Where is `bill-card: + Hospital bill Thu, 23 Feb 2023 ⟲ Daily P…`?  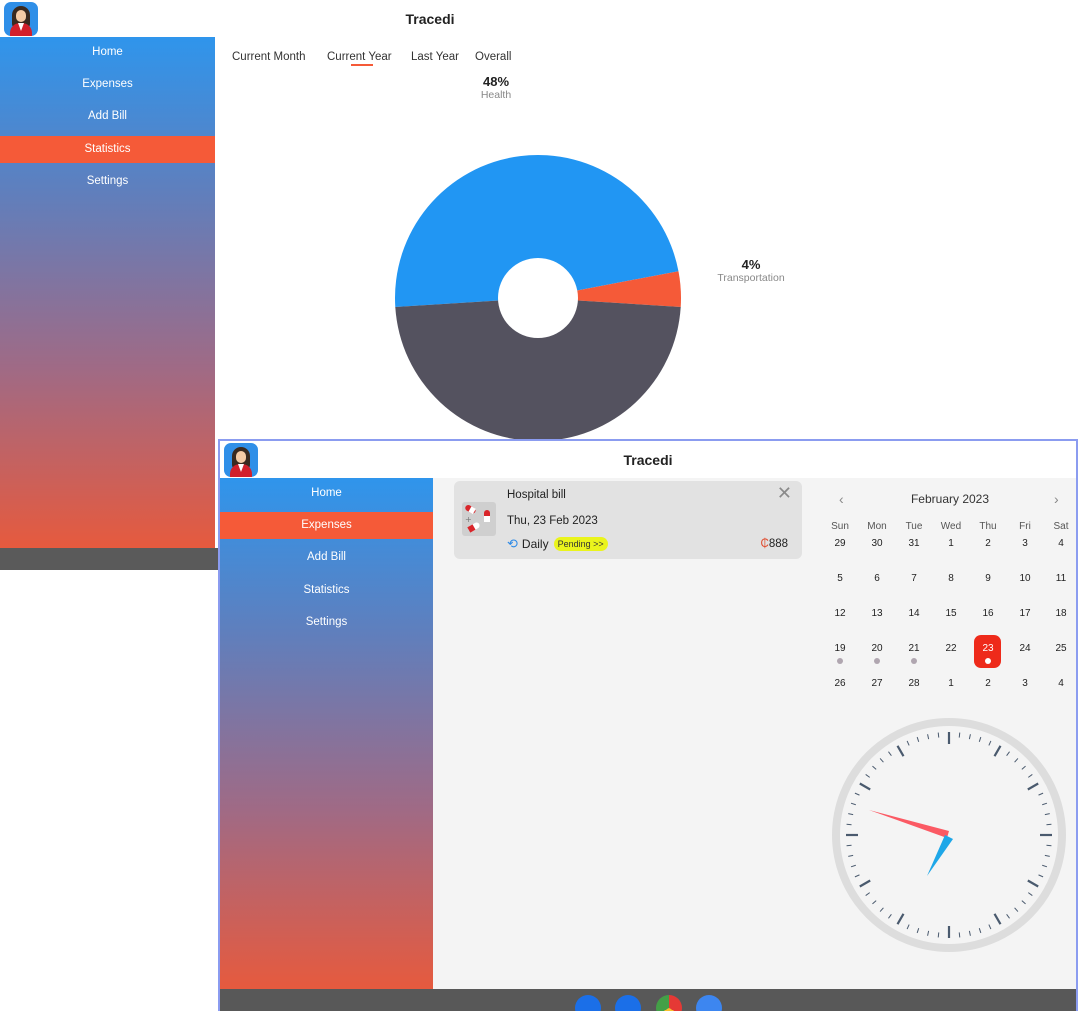
bill-card: + Hospital bill Thu, 23 Feb 2023 ⟲ Daily P… is located at coordinates (628, 520).